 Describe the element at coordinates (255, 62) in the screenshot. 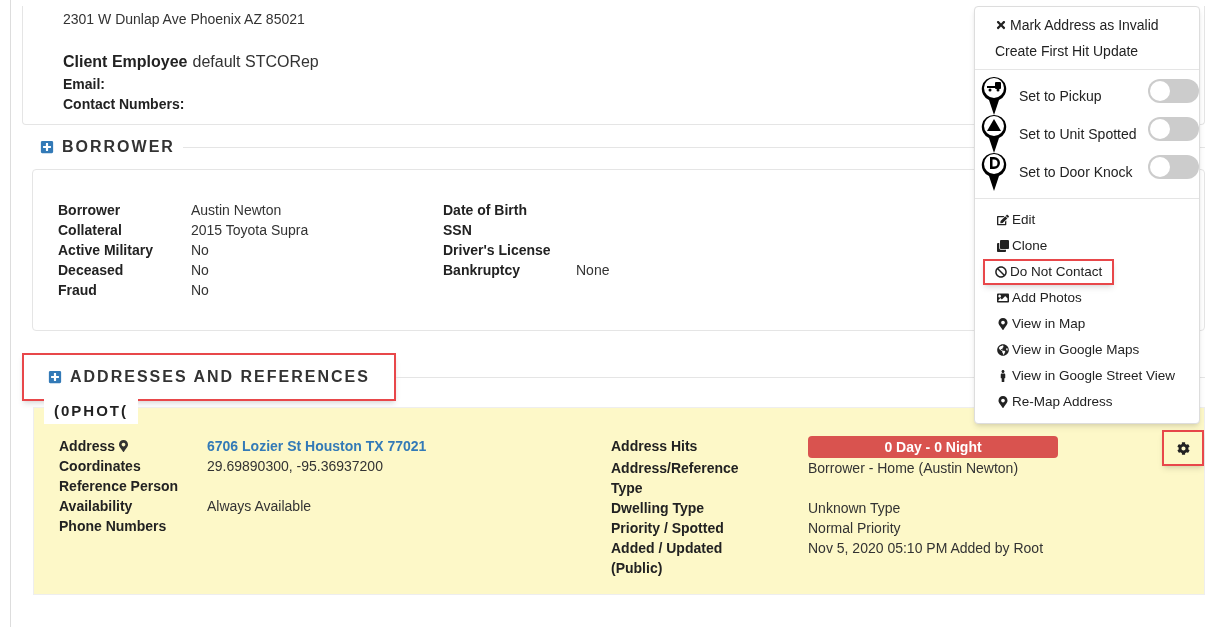

I see `employee-value: default STCORep` at that location.